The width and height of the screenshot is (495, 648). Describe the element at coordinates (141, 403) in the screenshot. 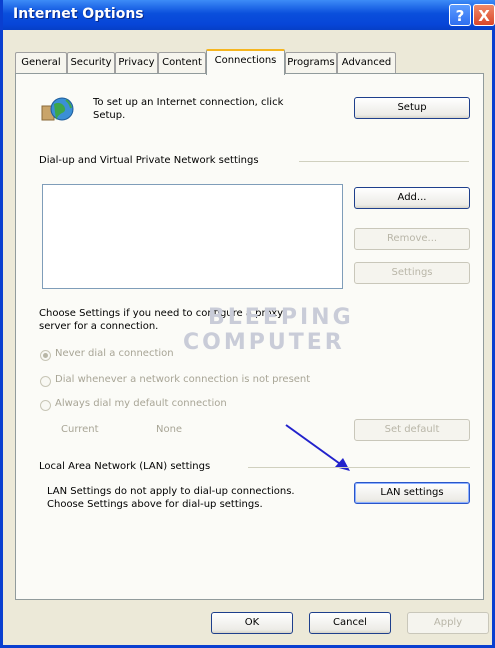

I see `always-dial-label: Always dial my default connection` at that location.